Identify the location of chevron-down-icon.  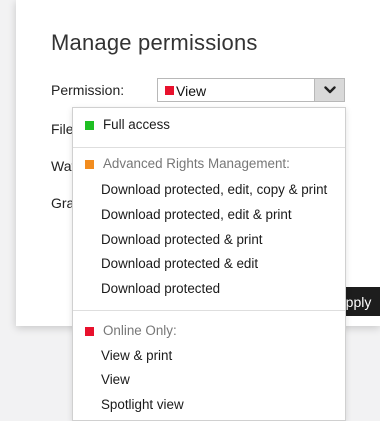
(329, 90).